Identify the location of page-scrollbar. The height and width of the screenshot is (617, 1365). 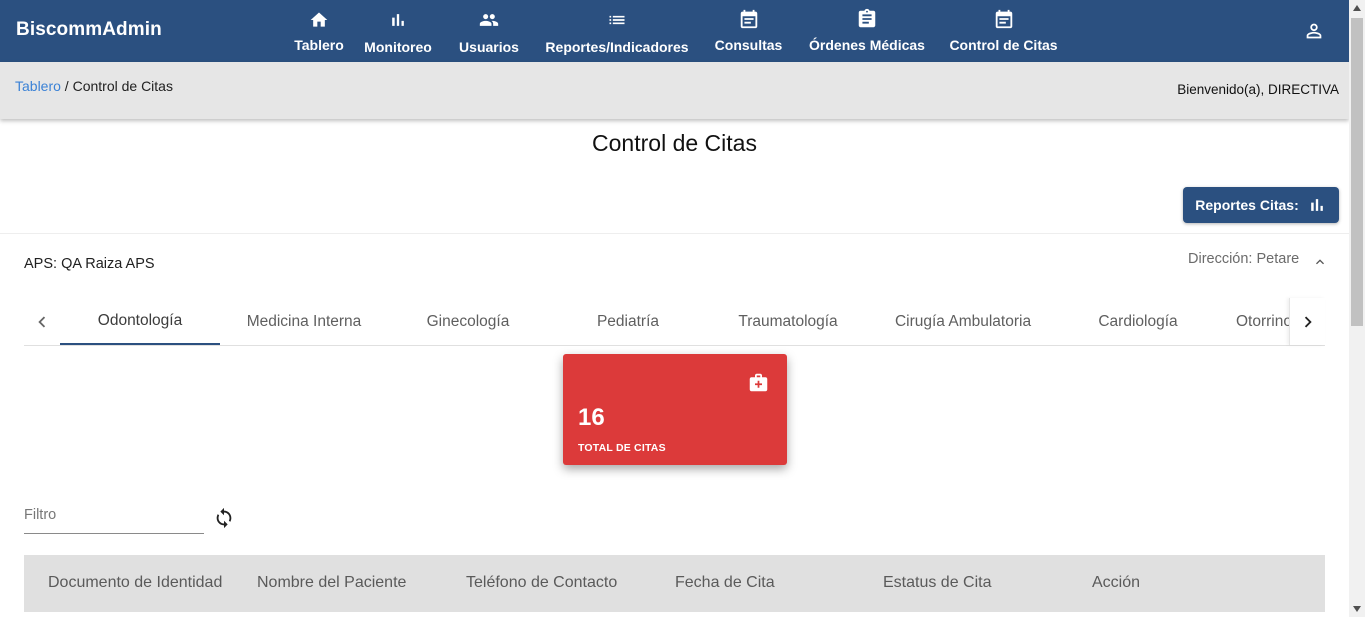
(1357, 308).